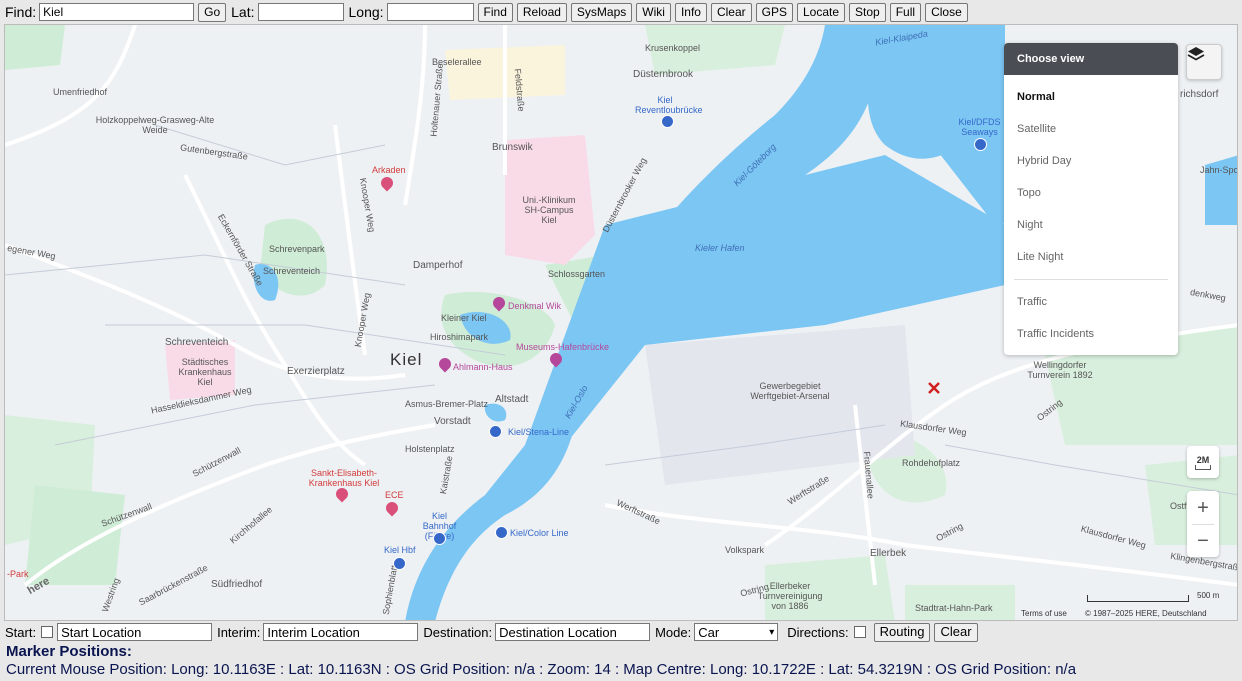 The image size is (1242, 681). What do you see at coordinates (495, 12) in the screenshot?
I see `find-button: Find` at bounding box center [495, 12].